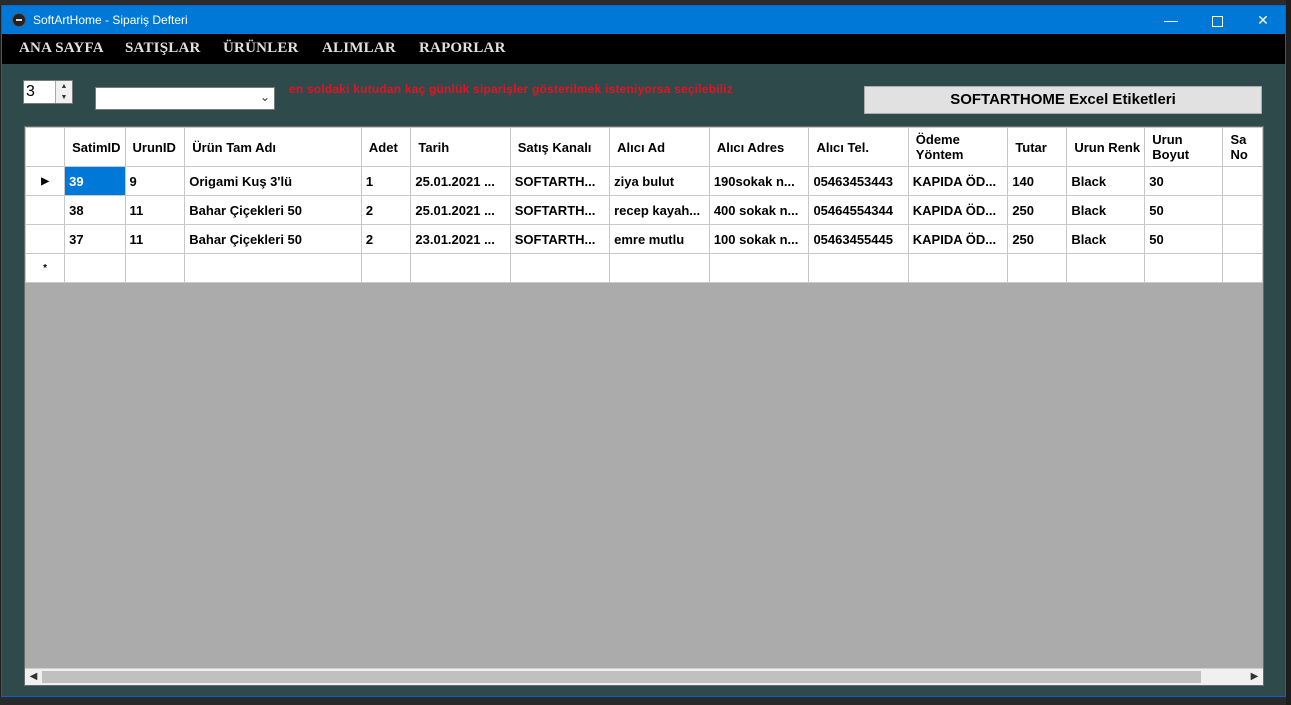 The height and width of the screenshot is (705, 1291). Describe the element at coordinates (95, 181) in the screenshot. I see `table-cell: 39` at that location.